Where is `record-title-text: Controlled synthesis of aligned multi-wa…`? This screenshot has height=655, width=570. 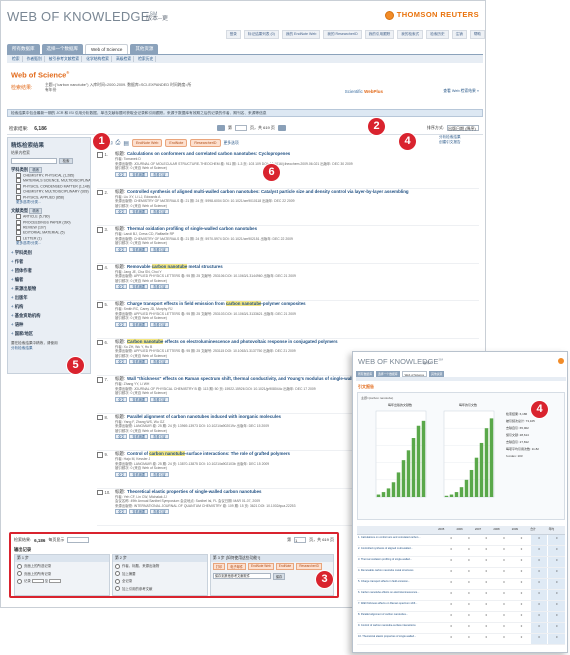 record-title-text: Controlled synthesis of aligned multi-wa… is located at coordinates (268, 191).